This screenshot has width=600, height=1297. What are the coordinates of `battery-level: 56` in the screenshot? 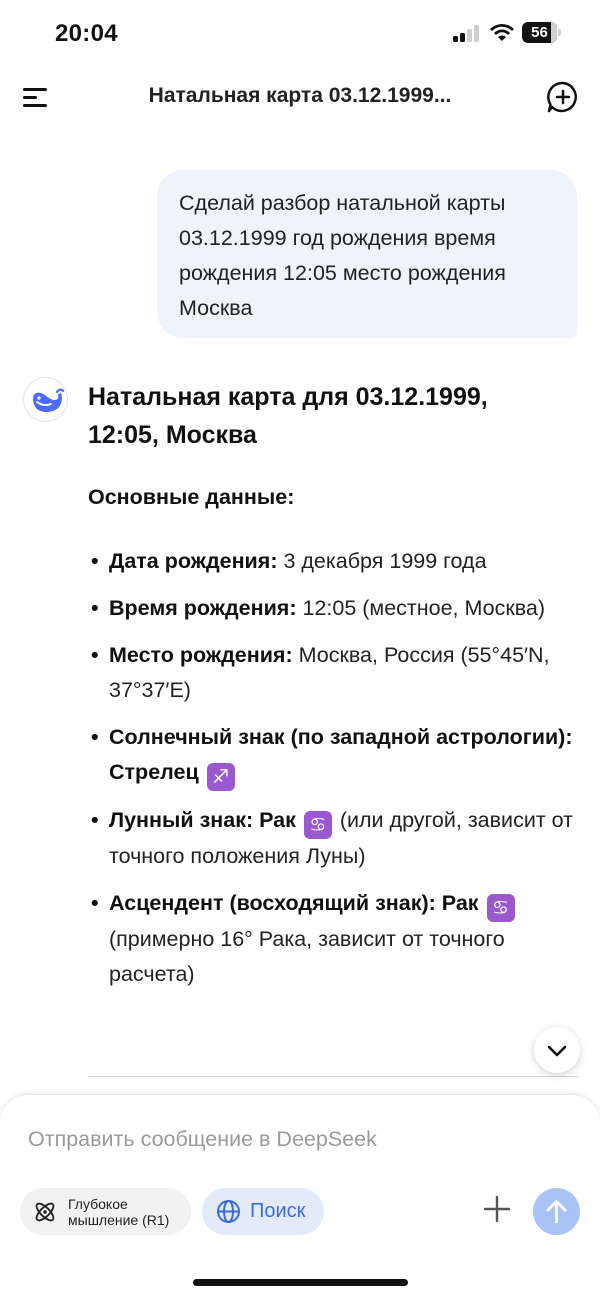 It's located at (539, 32).